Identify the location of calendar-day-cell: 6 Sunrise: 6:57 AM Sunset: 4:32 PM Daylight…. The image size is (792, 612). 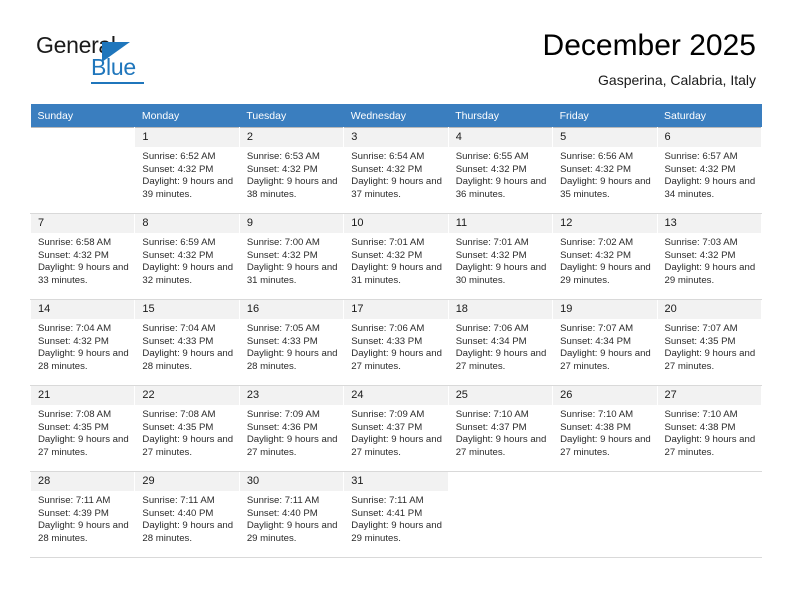
(709, 170).